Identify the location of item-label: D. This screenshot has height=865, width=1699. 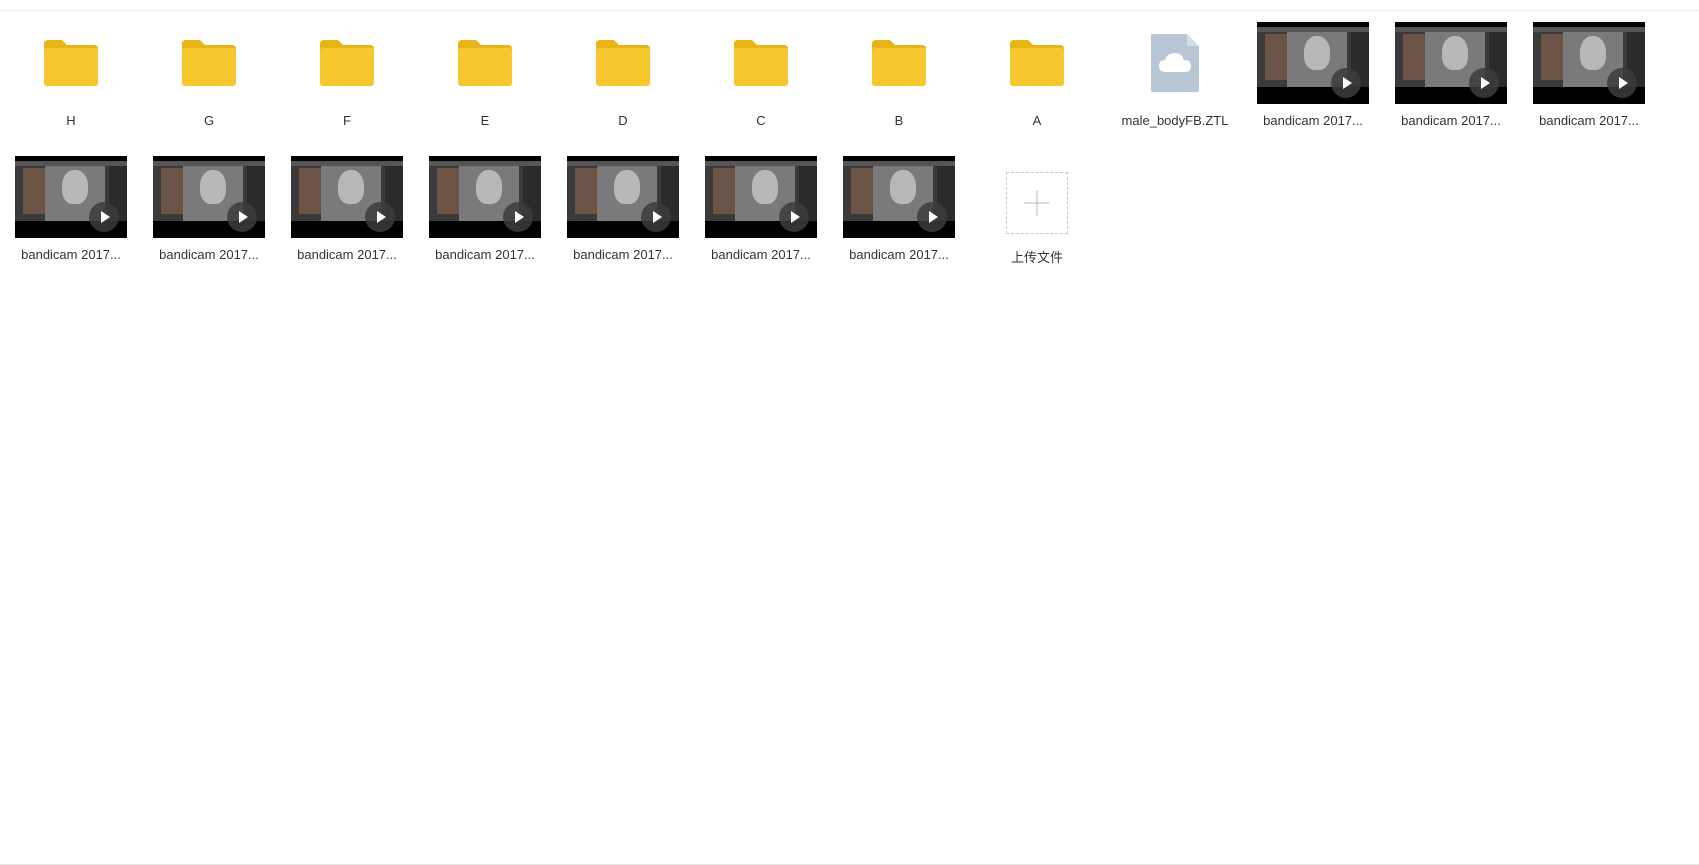
(623, 120).